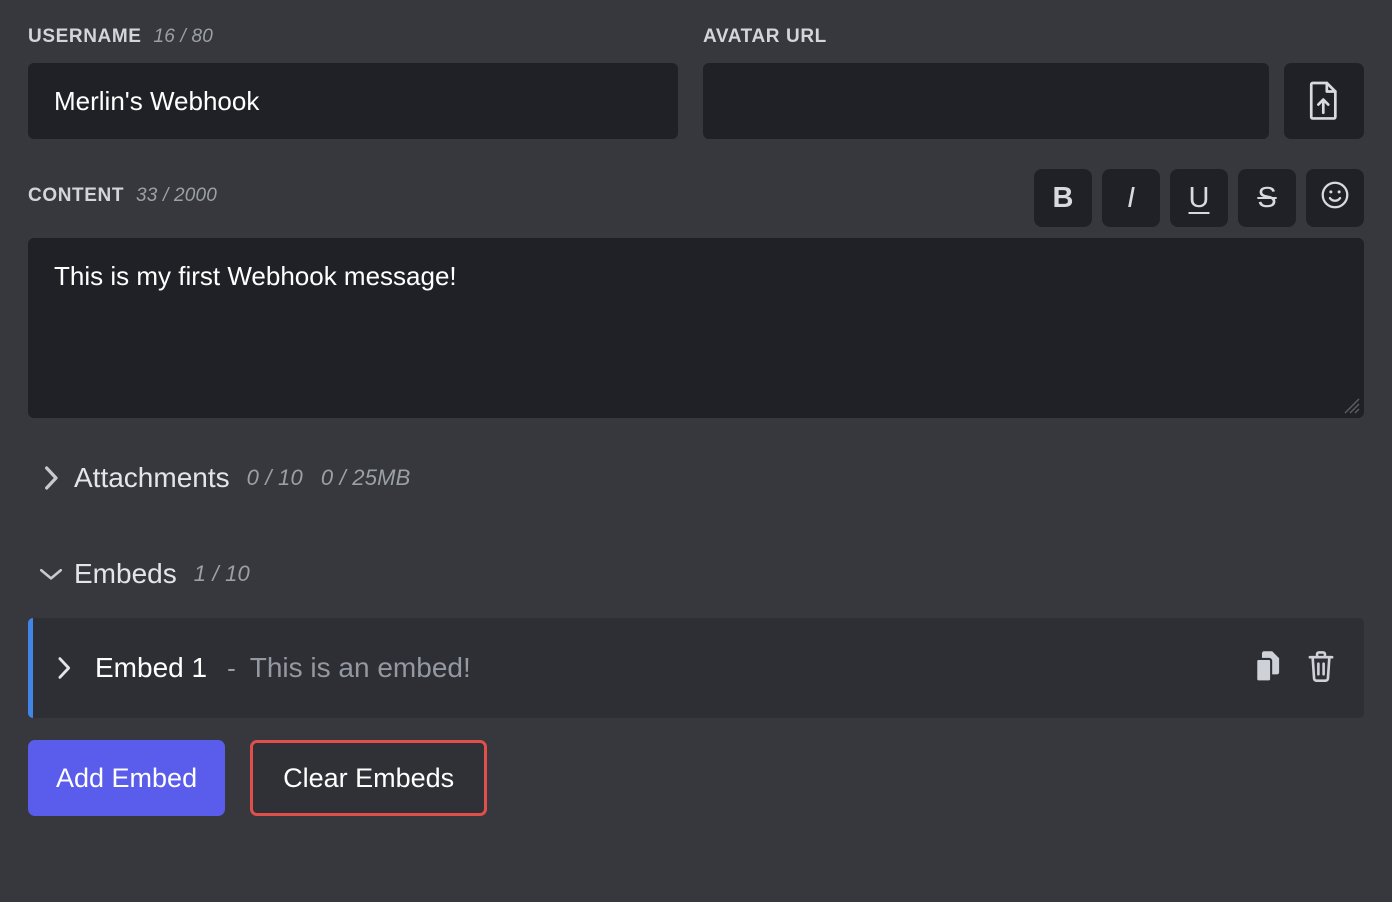 This screenshot has height=902, width=1392. What do you see at coordinates (1033, 39) in the screenshot?
I see `avatar-label-row: AVATAR URL` at bounding box center [1033, 39].